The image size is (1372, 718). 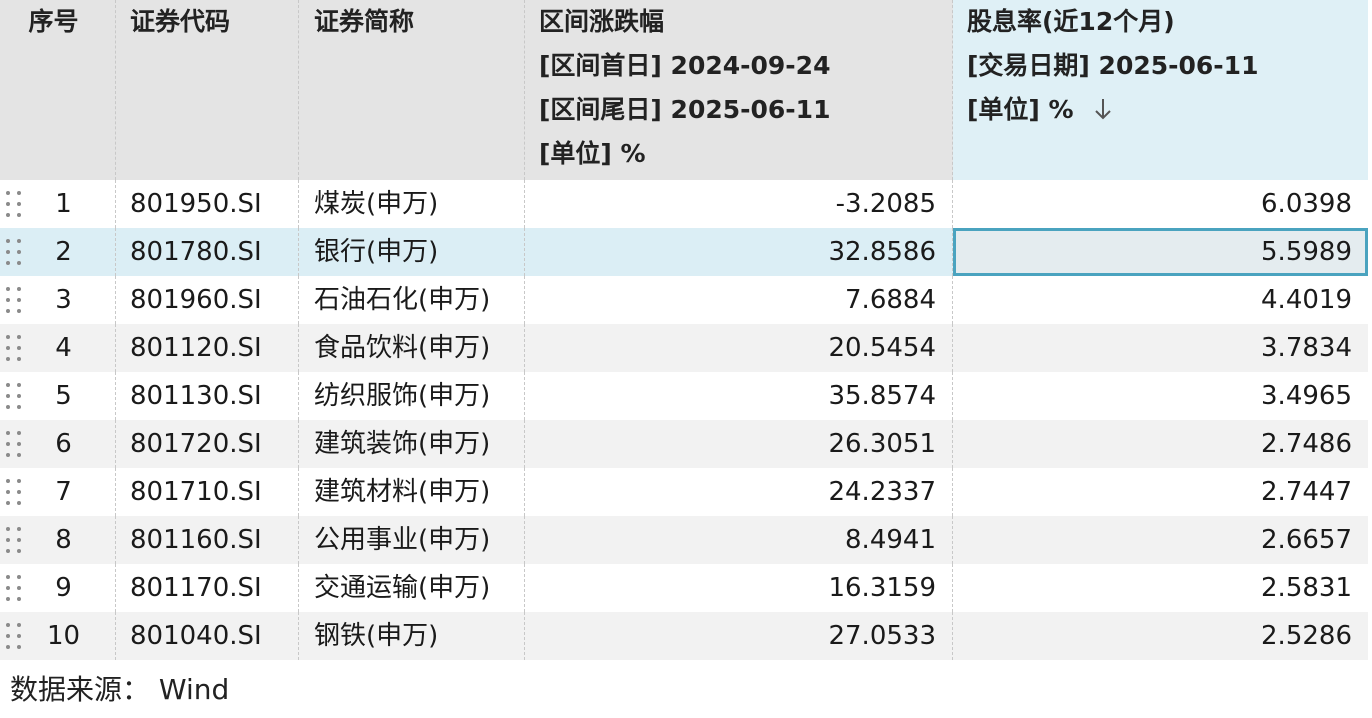 What do you see at coordinates (1160, 588) in the screenshot?
I see `cell-dividend: 2.5831` at bounding box center [1160, 588].